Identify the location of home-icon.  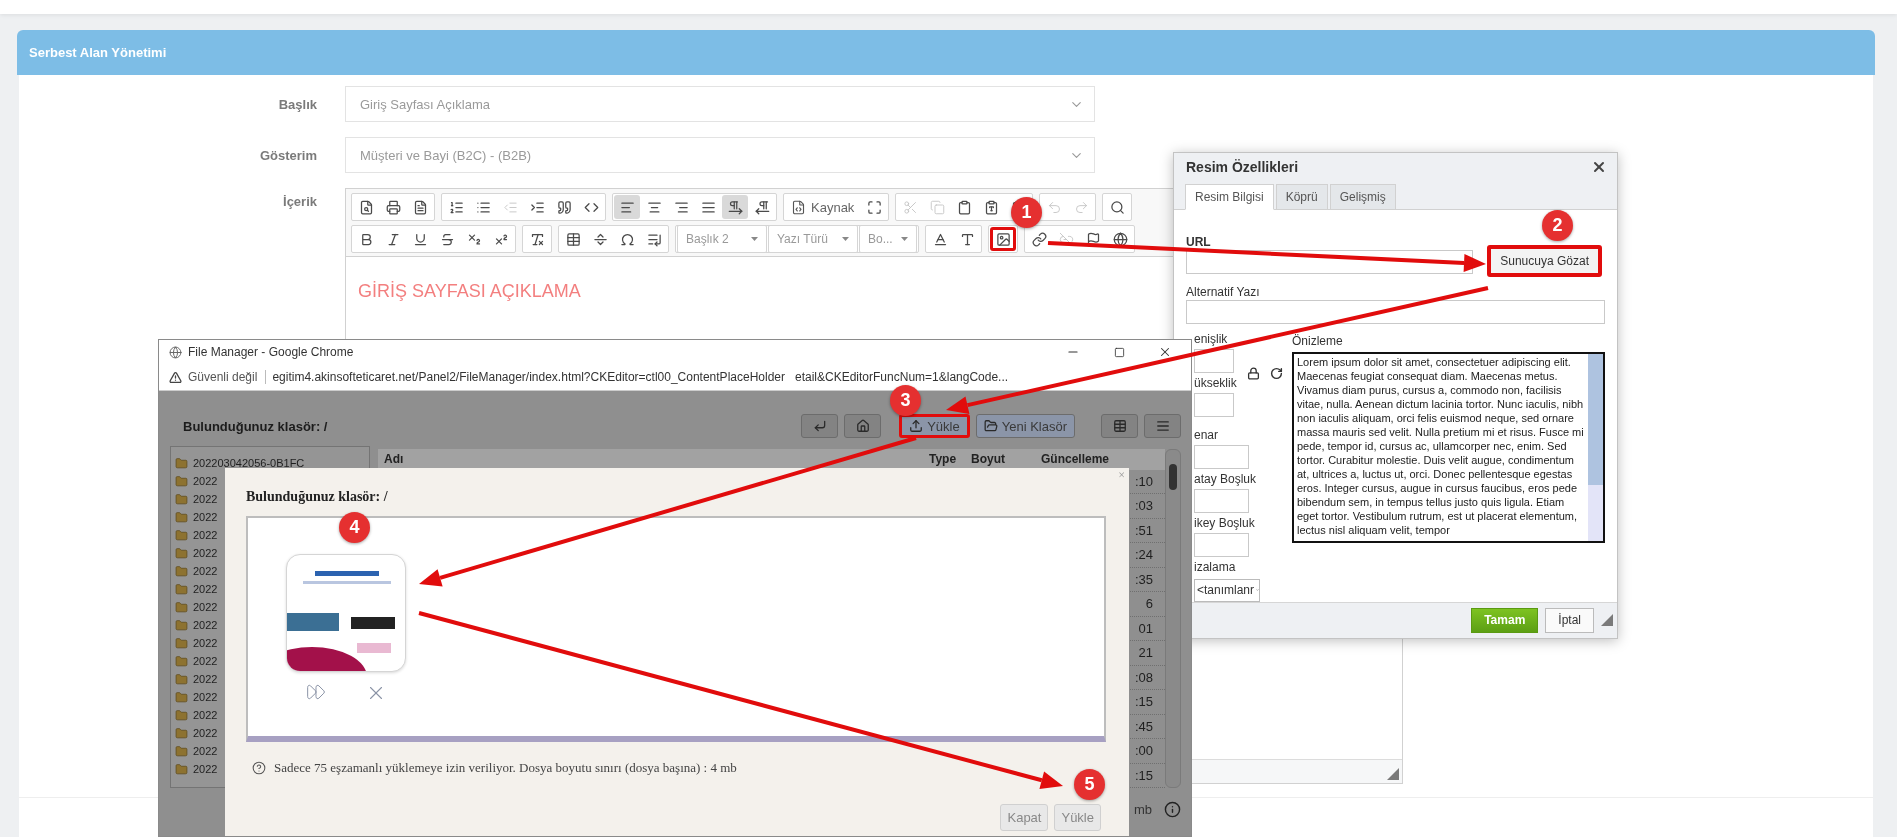
(862, 426).